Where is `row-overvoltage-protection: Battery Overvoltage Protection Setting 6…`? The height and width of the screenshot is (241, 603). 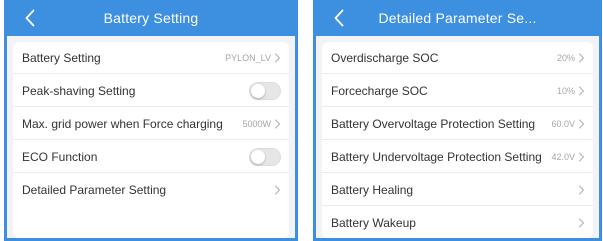 row-overvoltage-protection: Battery Overvoltage Protection Setting 6… is located at coordinates (457, 124).